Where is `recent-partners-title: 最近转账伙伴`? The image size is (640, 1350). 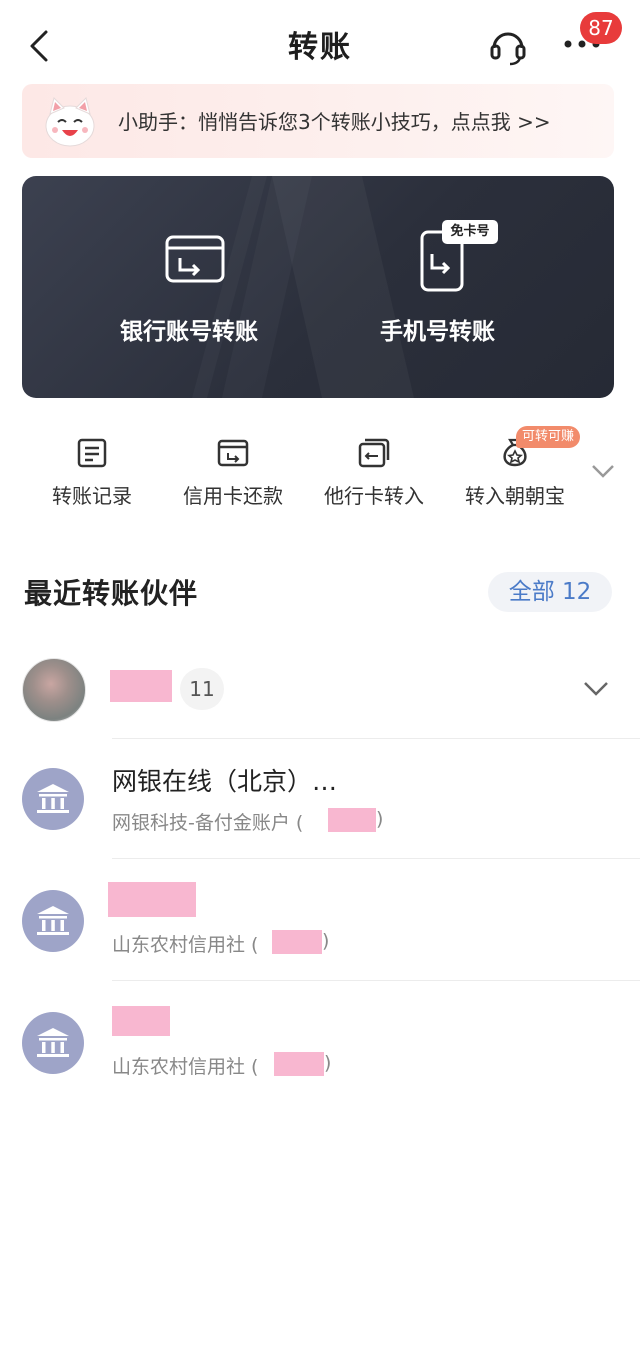 recent-partners-title: 最近转账伙伴 is located at coordinates (111, 593).